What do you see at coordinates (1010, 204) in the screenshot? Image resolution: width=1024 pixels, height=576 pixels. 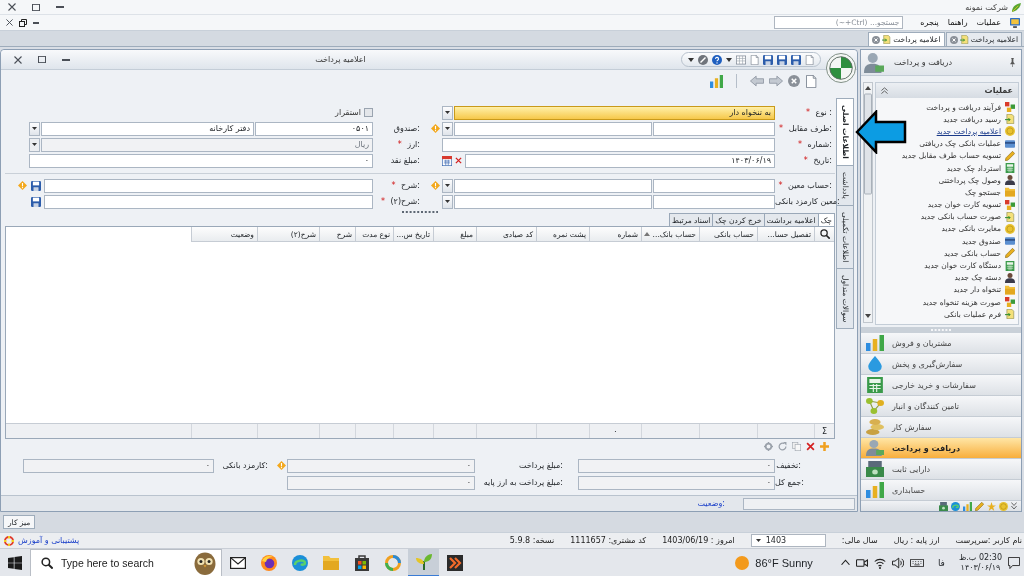 I see `blocks-icon` at bounding box center [1010, 204].